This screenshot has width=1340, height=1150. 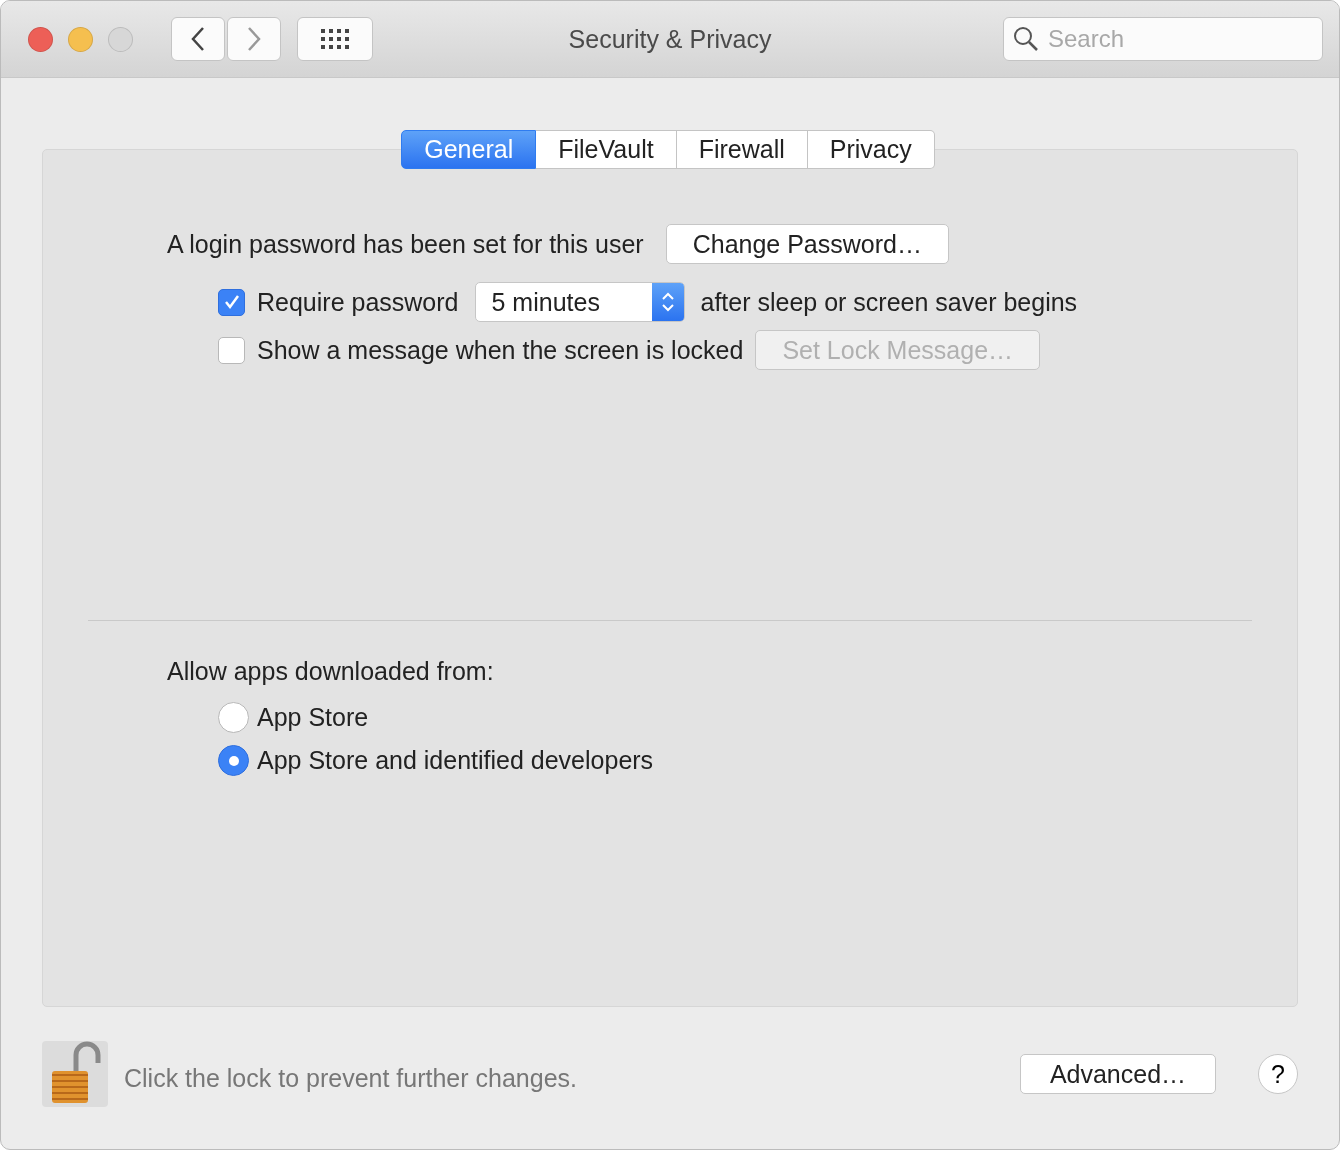 What do you see at coordinates (405, 244) in the screenshot?
I see `password-status-text: A login password has been set for this user` at bounding box center [405, 244].